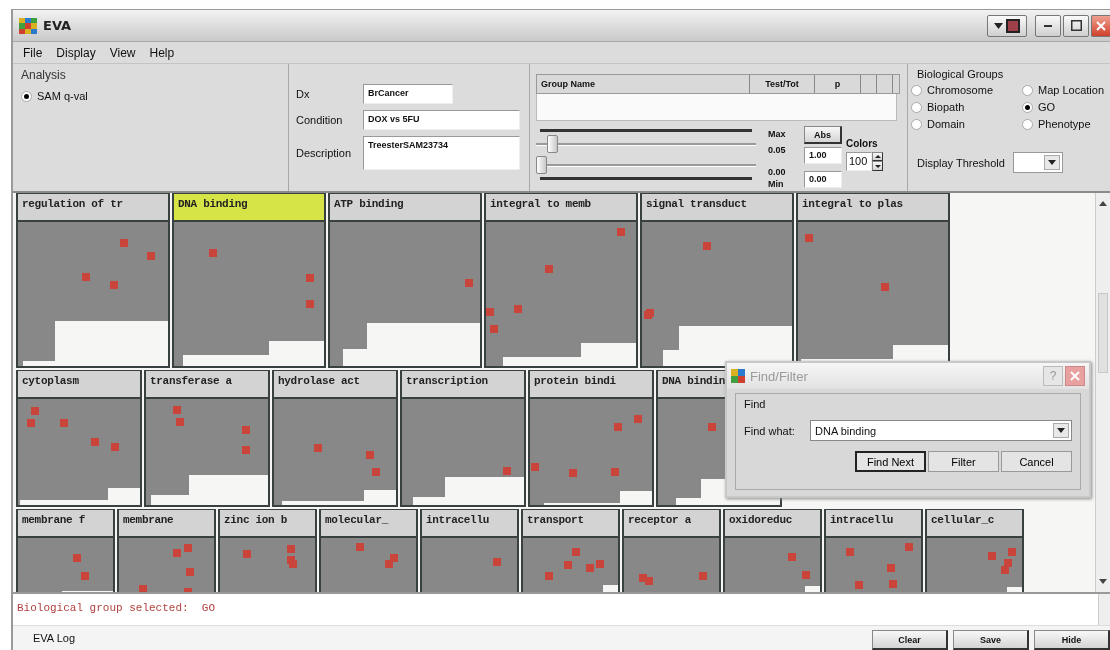 The image size is (1110, 650). Describe the element at coordinates (57, 25) in the screenshot. I see `window-title: EVA` at that location.